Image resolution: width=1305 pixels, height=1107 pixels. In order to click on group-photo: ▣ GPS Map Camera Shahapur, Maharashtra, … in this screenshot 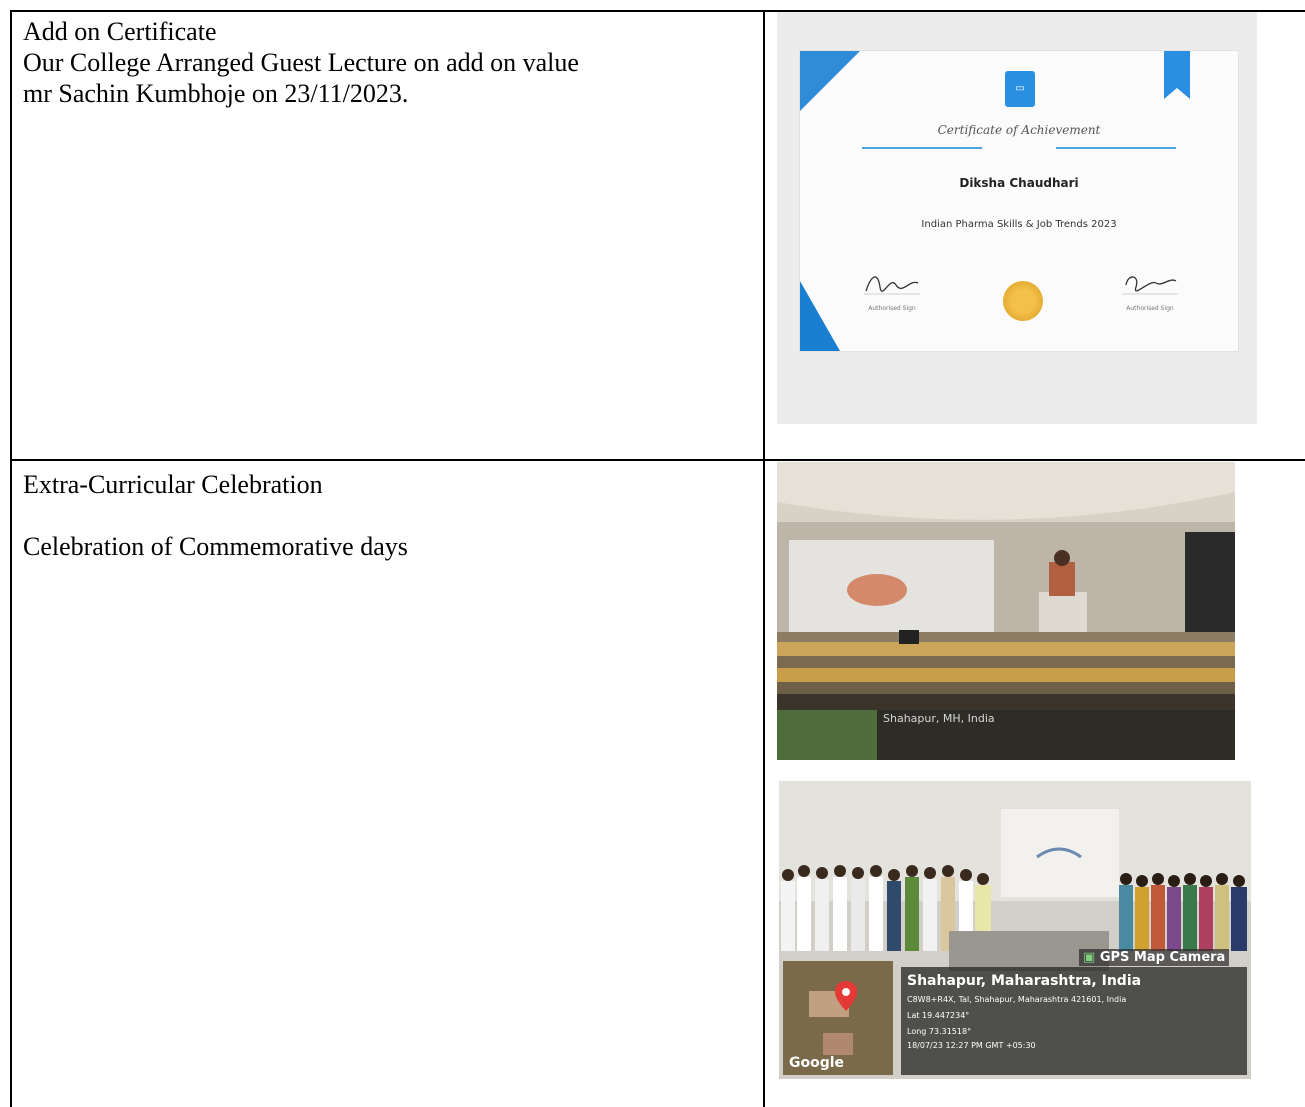, I will do `click(1015, 930)`.